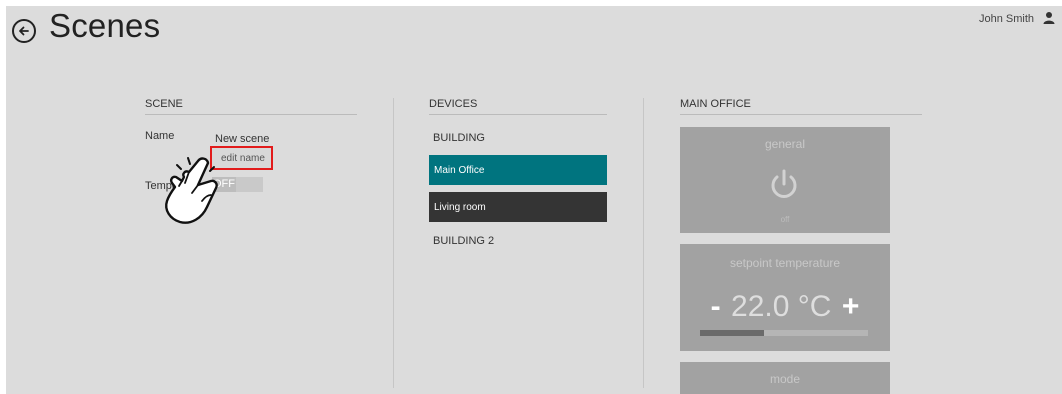  I want to click on mode-title: mode, so click(785, 379).